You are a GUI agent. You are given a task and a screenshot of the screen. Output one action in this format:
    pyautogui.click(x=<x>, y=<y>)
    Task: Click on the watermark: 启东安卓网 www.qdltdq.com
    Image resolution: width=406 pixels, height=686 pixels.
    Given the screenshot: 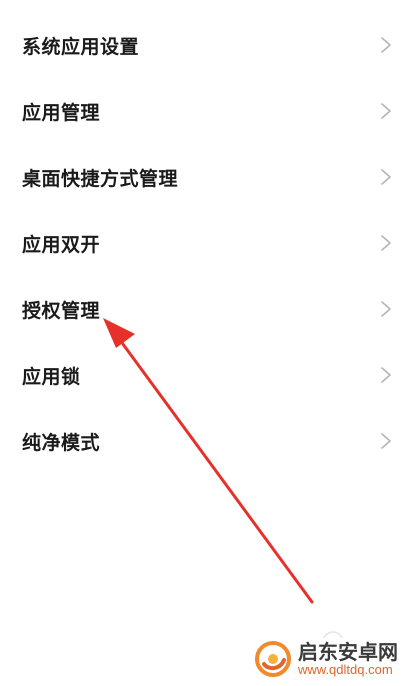 What is the action you would take?
    pyautogui.click(x=326, y=659)
    